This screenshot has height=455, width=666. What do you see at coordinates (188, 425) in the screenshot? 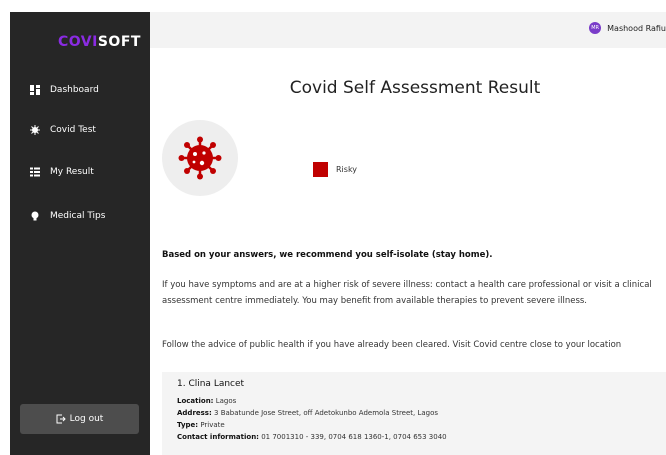
I see `centre-type-label: Type:` at bounding box center [188, 425].